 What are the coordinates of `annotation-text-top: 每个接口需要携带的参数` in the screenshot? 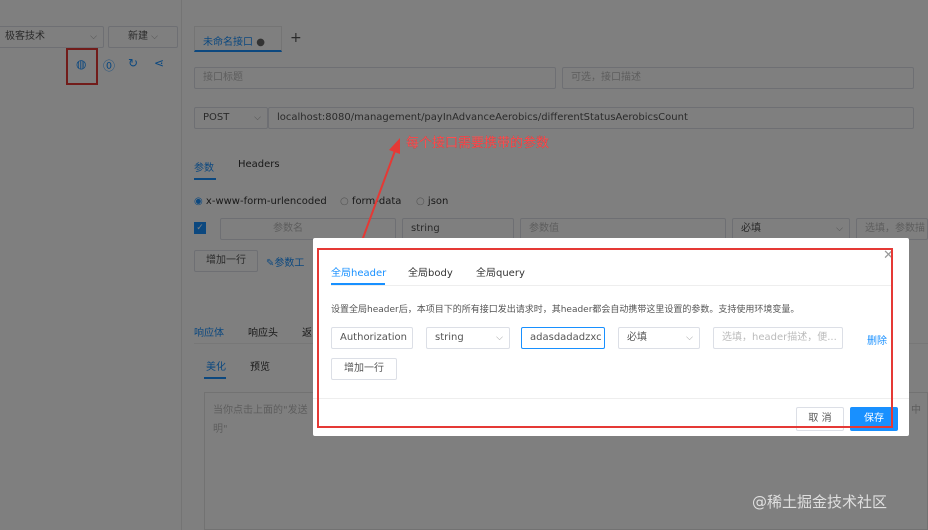 It's located at (478, 143).